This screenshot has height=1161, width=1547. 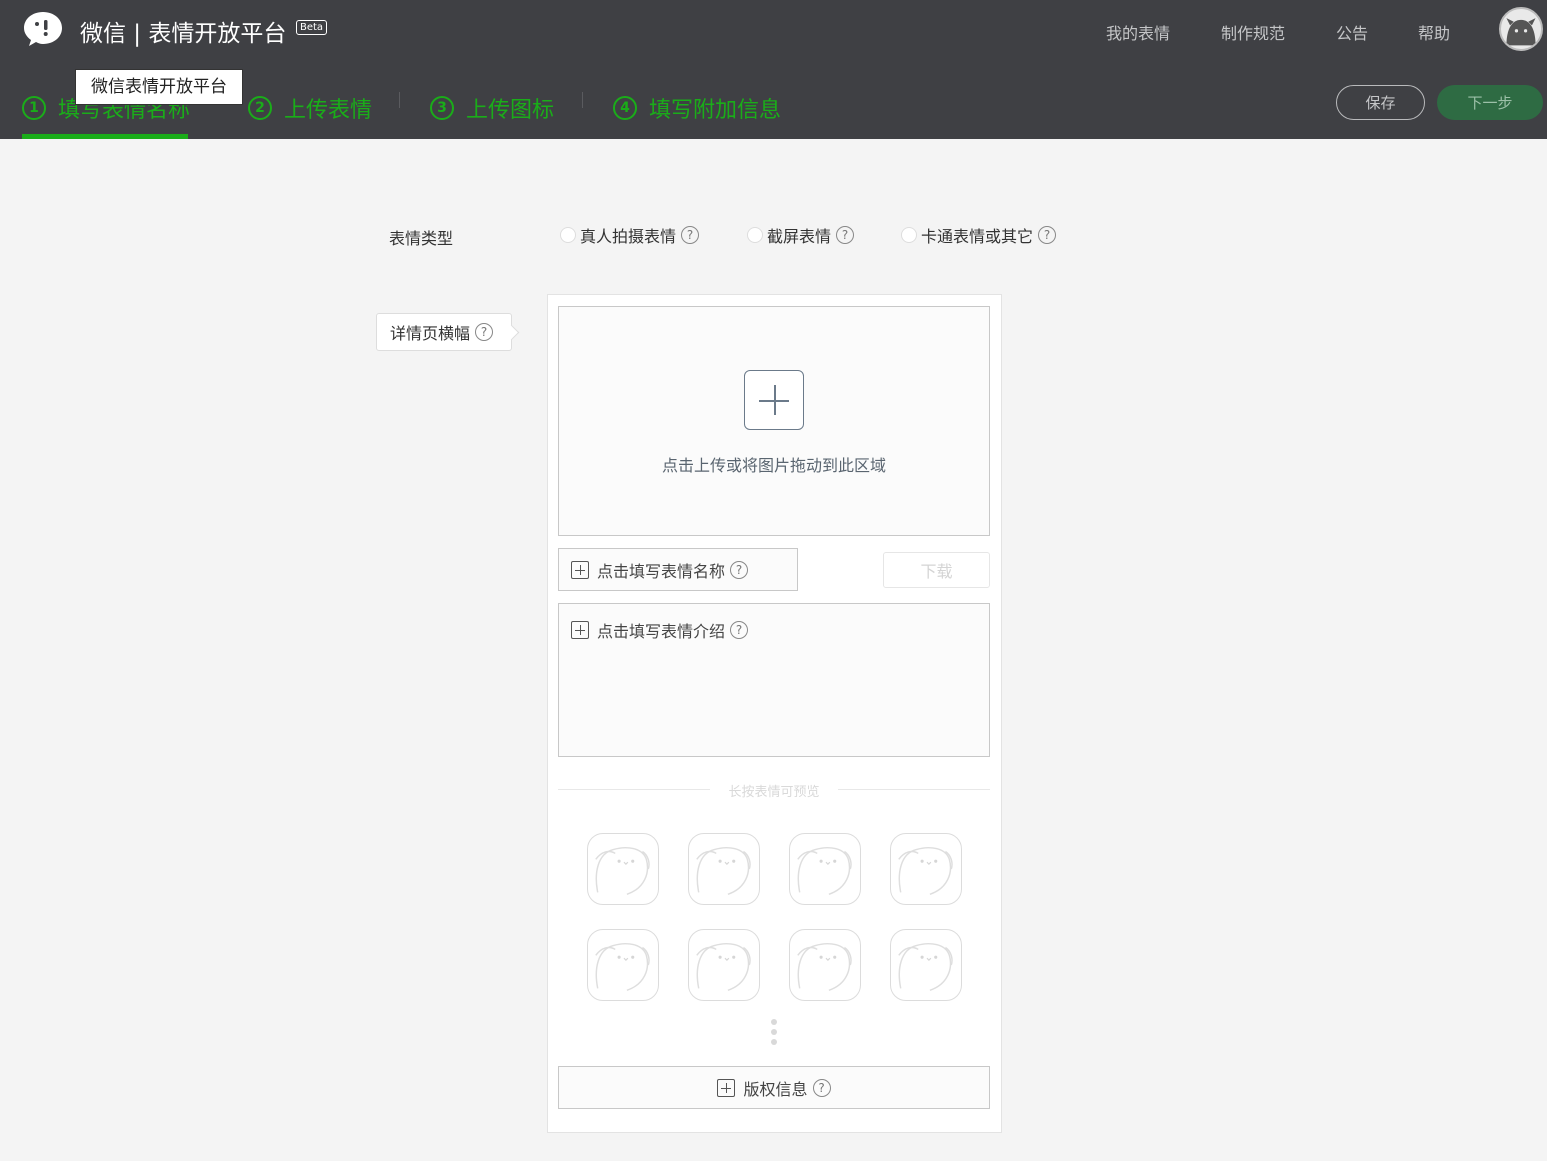 What do you see at coordinates (914, 789) in the screenshot?
I see `divider-line-right` at bounding box center [914, 789].